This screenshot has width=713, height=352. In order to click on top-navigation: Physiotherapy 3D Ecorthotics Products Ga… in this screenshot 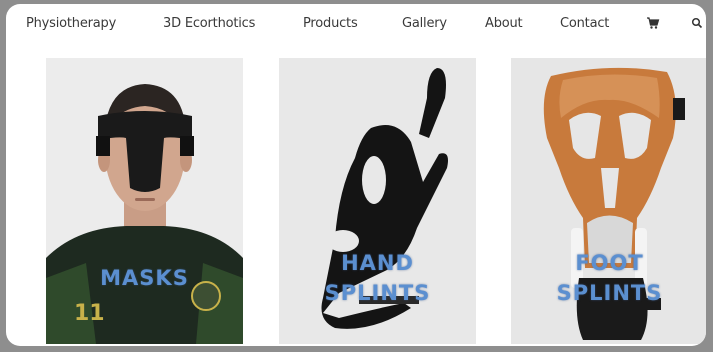, I will do `click(356, 24)`.